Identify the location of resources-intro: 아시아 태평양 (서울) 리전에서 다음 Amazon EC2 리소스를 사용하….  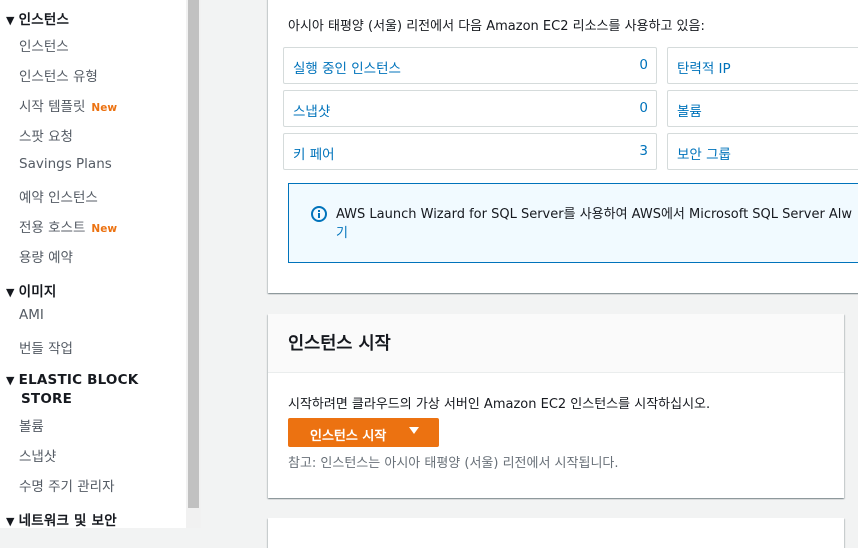
(496, 26).